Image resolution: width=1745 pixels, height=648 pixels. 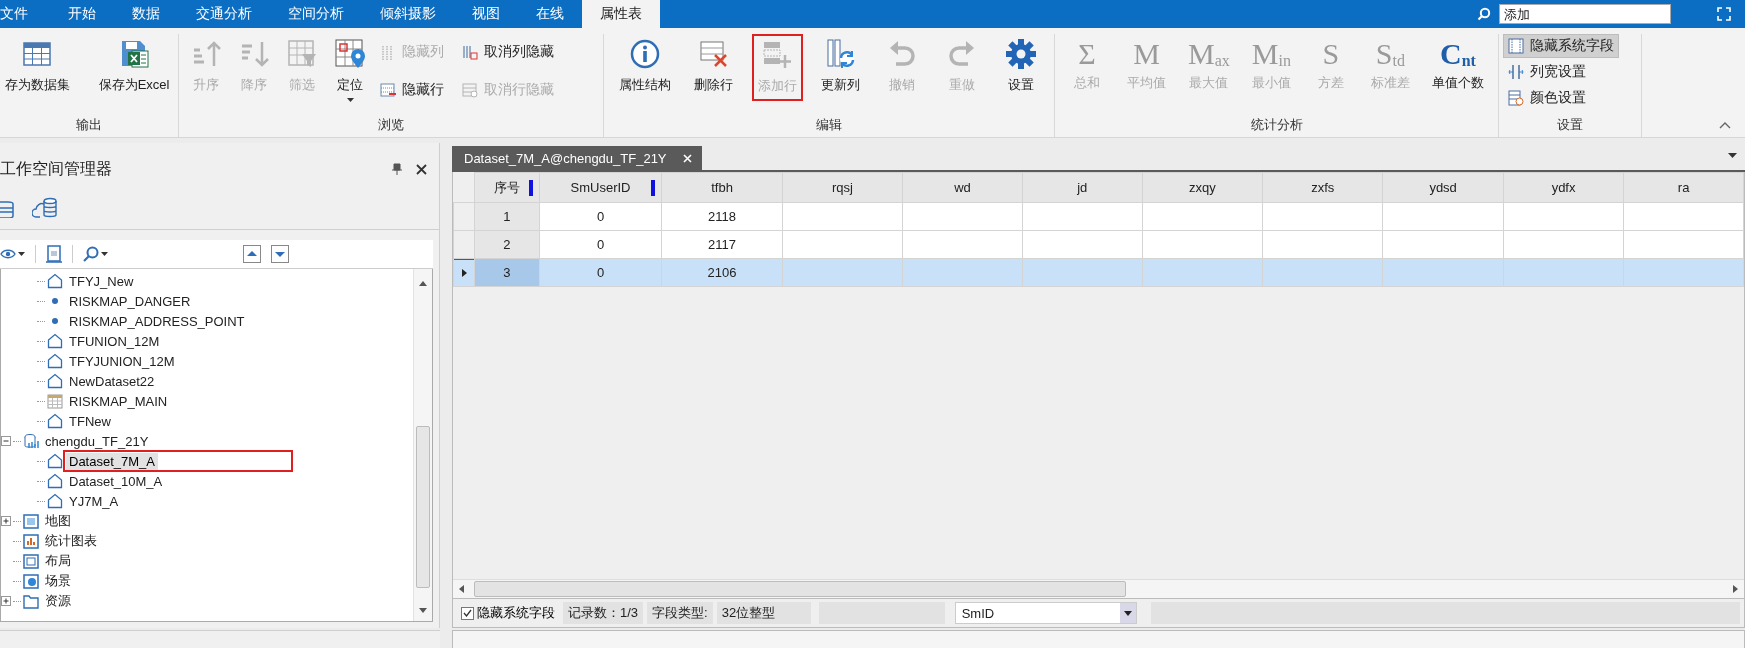 I want to click on table-row: 1 0 2118, so click(x=1098, y=216).